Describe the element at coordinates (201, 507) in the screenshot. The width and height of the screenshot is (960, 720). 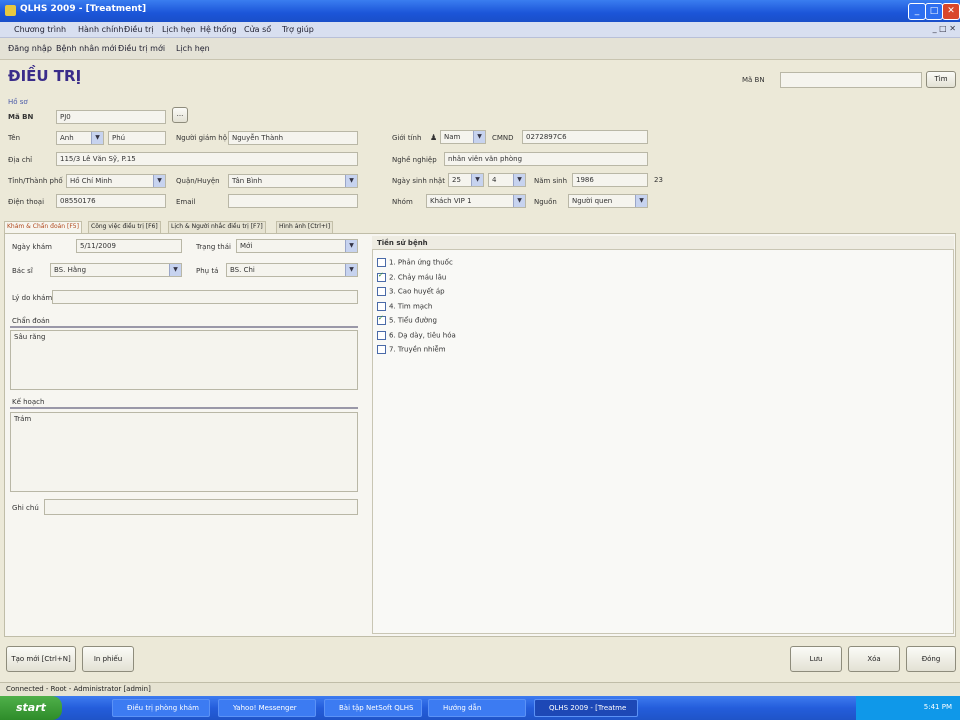
I see `ghi-chu-input` at that location.